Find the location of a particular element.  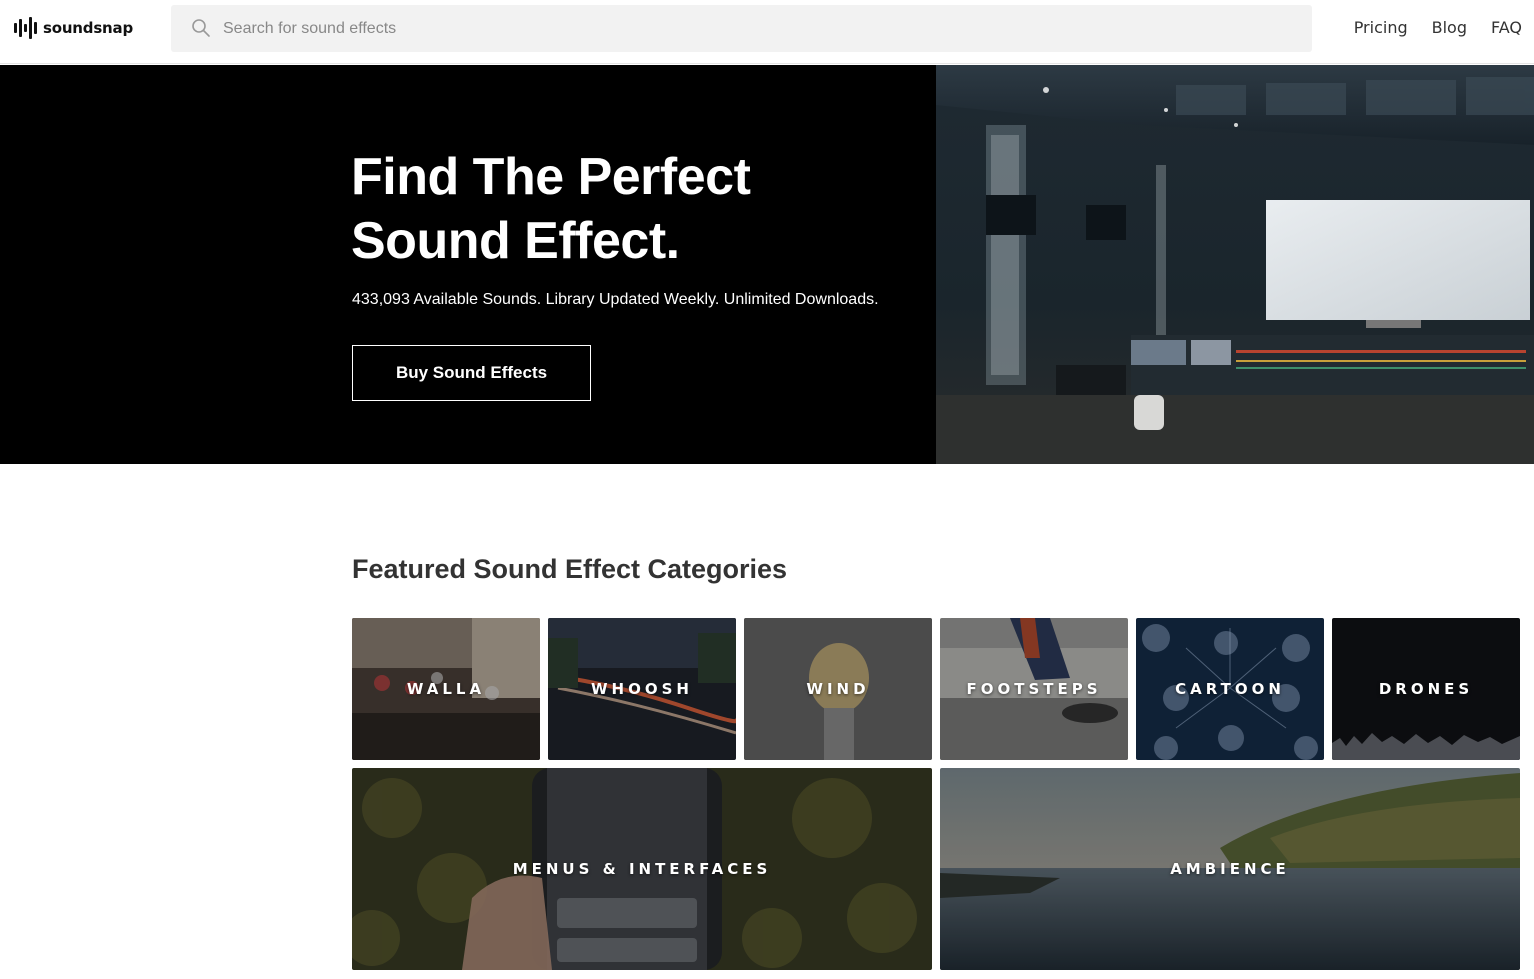

category-tile-walla: WALLA is located at coordinates (446, 689).